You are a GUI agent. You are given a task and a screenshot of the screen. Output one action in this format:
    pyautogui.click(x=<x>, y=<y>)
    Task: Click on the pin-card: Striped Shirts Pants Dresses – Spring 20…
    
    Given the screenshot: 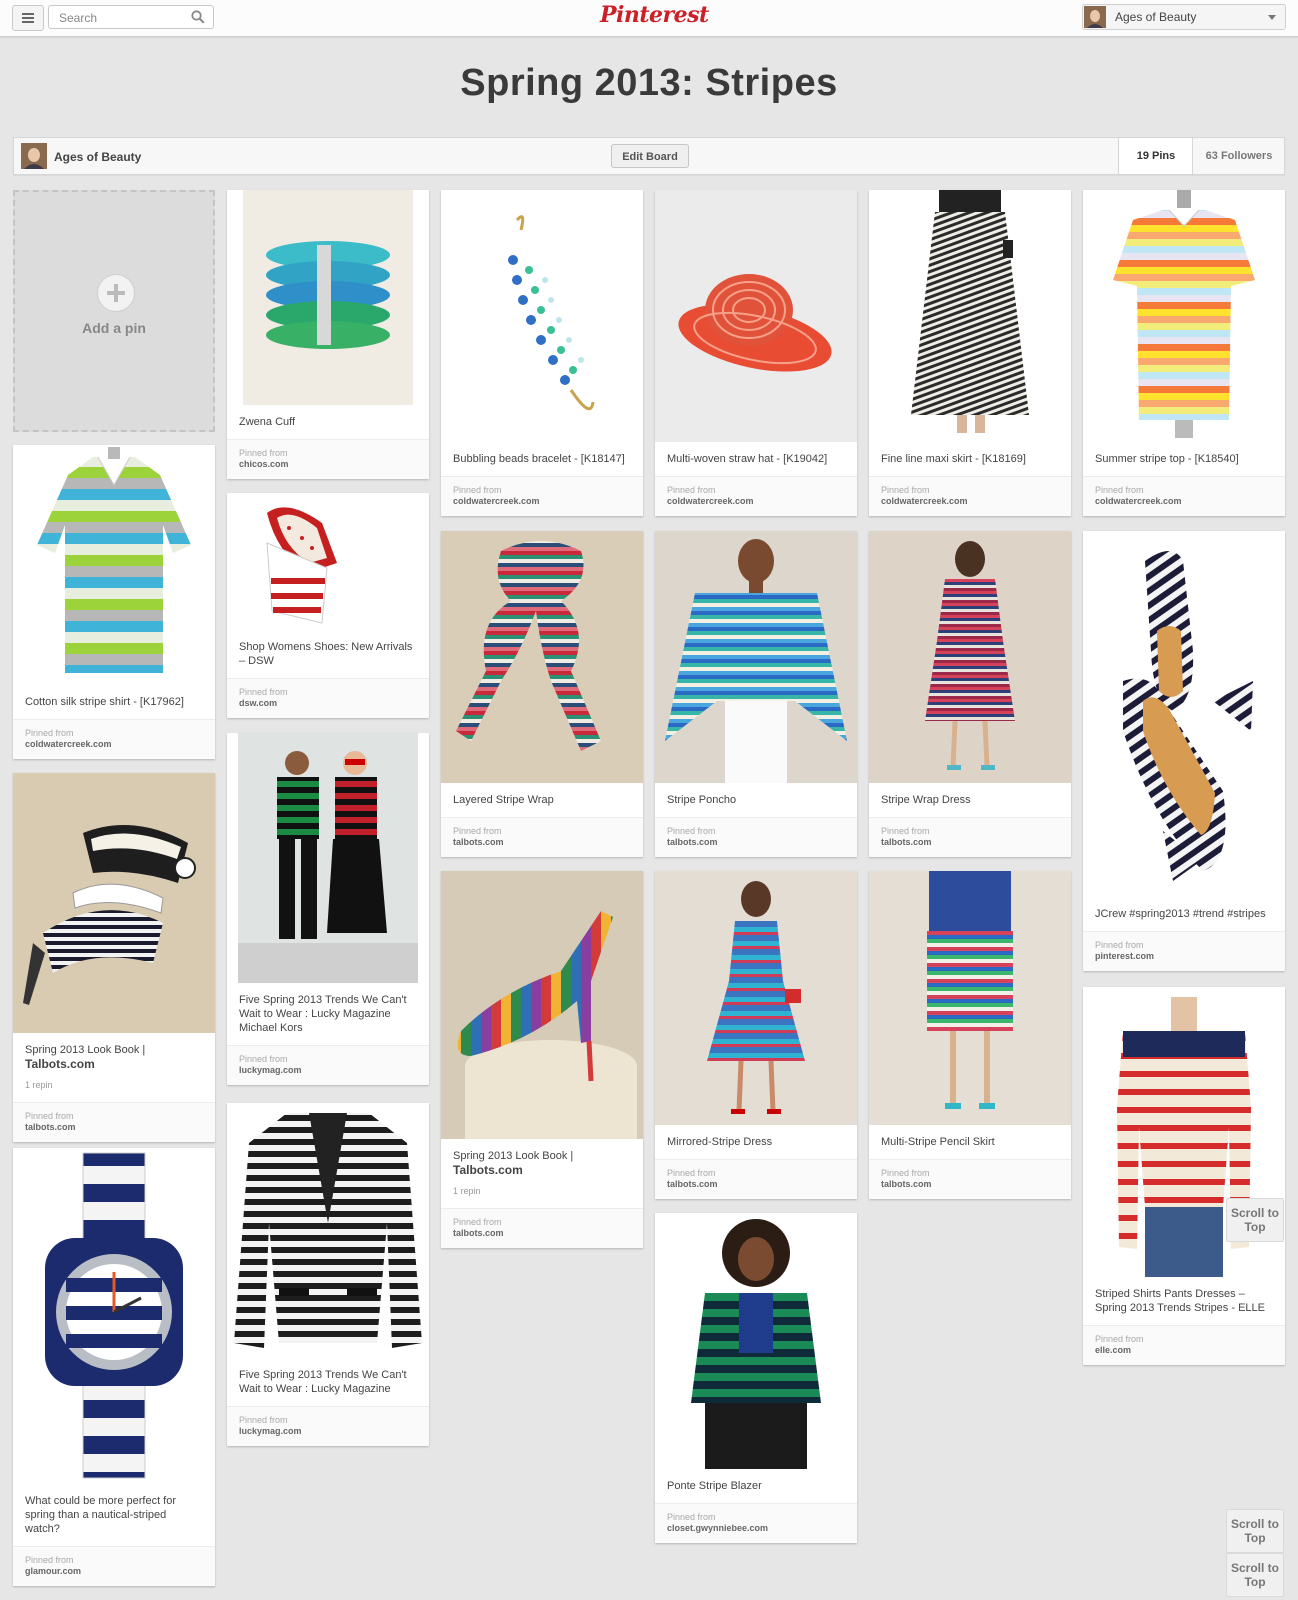 What is the action you would take?
    pyautogui.click(x=1184, y=1176)
    